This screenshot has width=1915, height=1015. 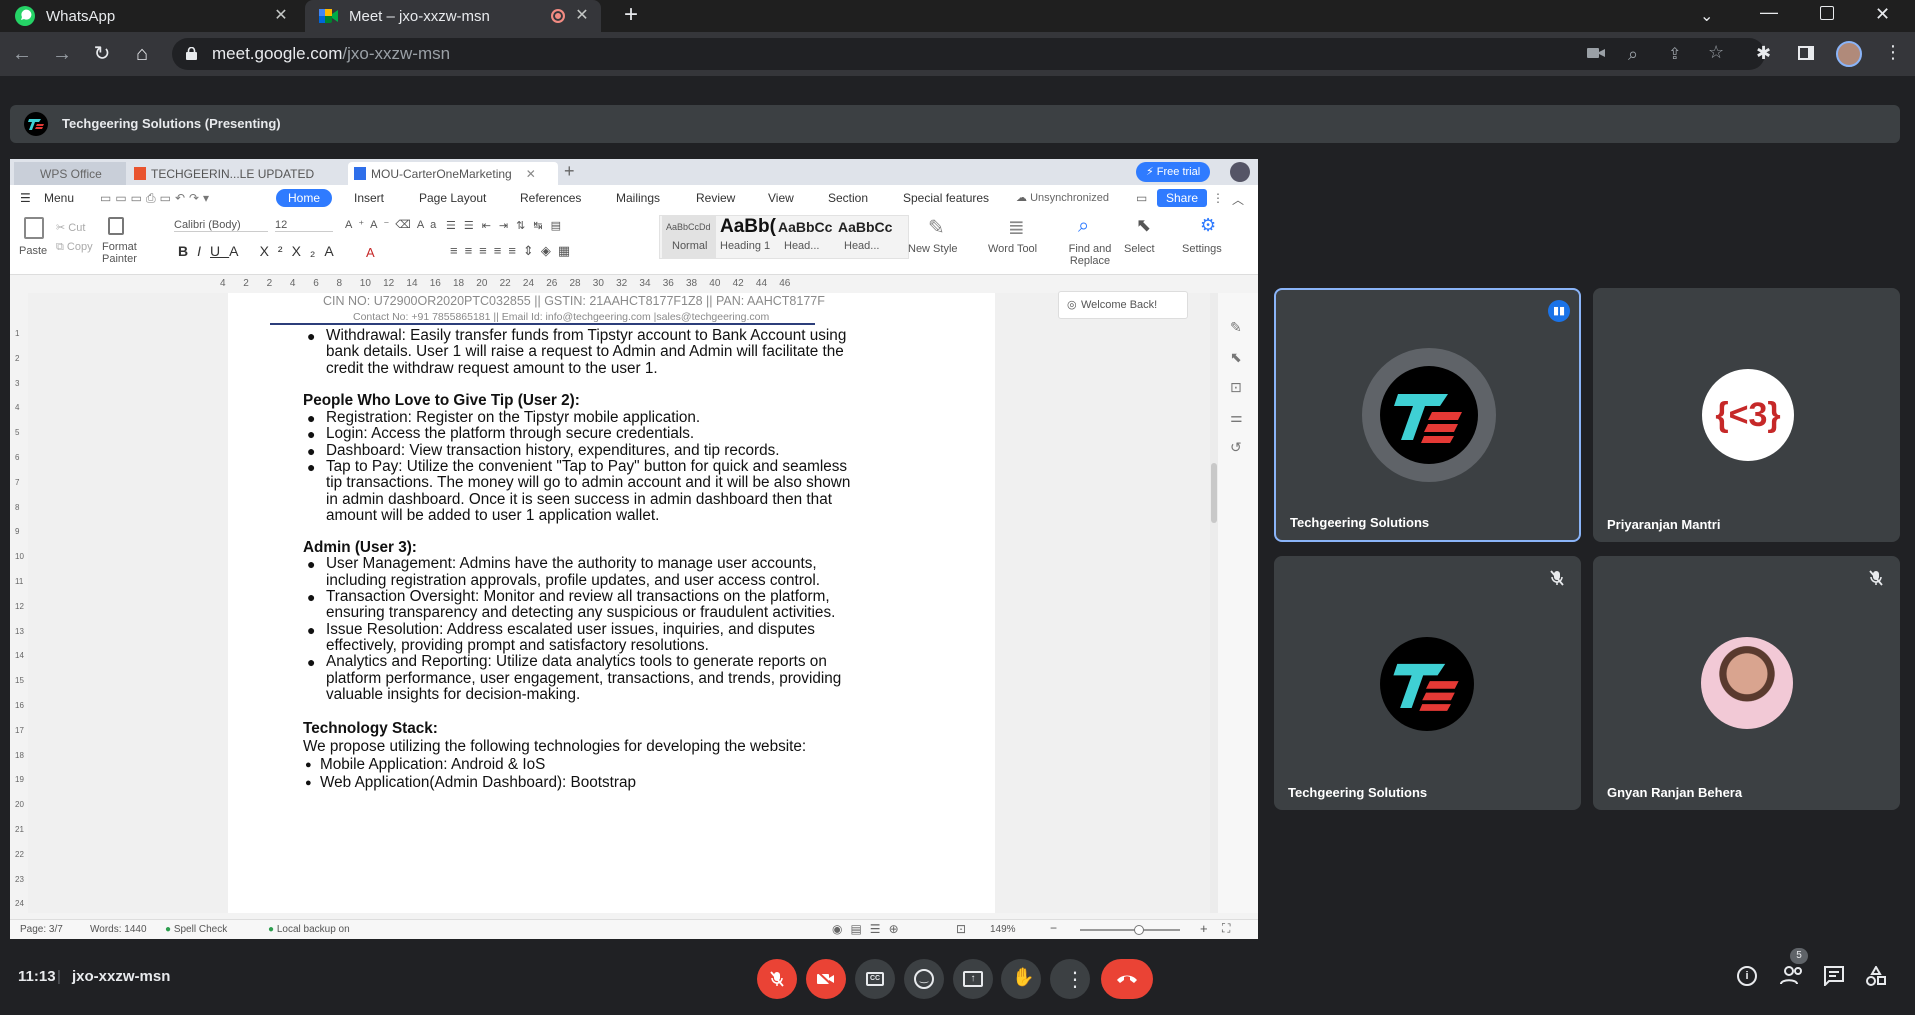 I want to click on reload-icon: ↻, so click(x=102, y=54).